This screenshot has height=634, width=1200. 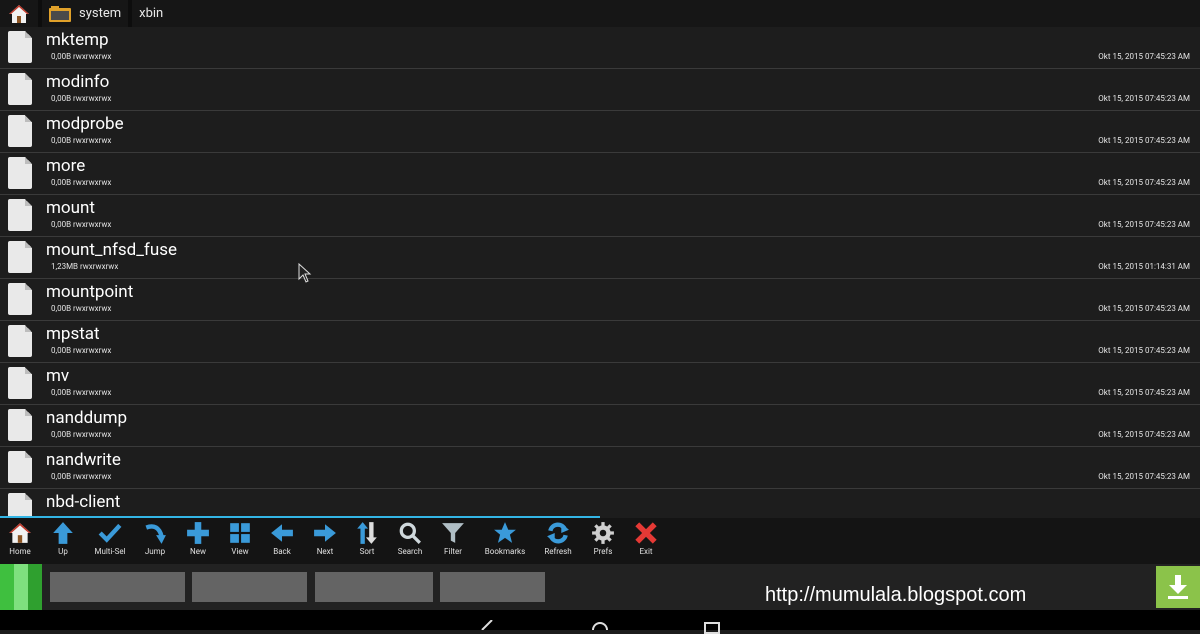 I want to click on up-arrow-icon, so click(x=63, y=533).